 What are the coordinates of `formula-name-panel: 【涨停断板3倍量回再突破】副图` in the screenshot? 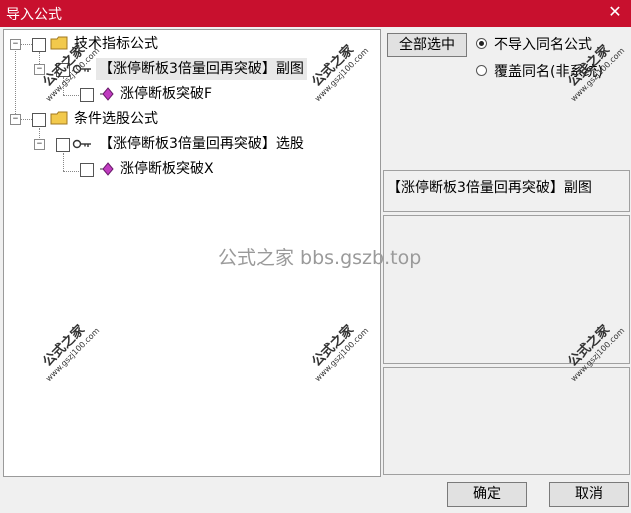 It's located at (506, 191).